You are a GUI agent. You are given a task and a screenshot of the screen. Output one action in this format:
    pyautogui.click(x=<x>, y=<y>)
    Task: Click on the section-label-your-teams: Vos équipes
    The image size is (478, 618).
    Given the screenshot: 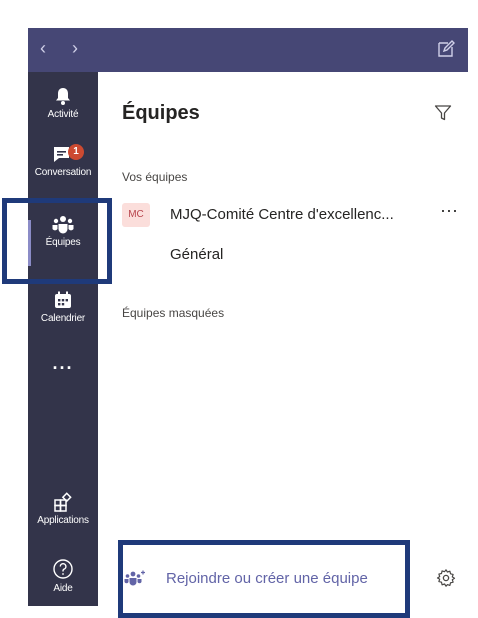 What is the action you would take?
    pyautogui.click(x=155, y=177)
    